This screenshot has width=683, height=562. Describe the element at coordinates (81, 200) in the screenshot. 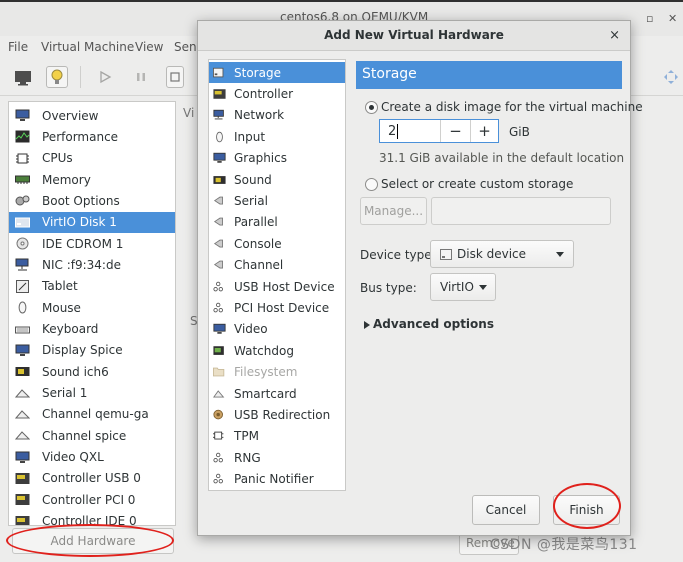

I see `hardware-list-item-label: Boot Options` at that location.